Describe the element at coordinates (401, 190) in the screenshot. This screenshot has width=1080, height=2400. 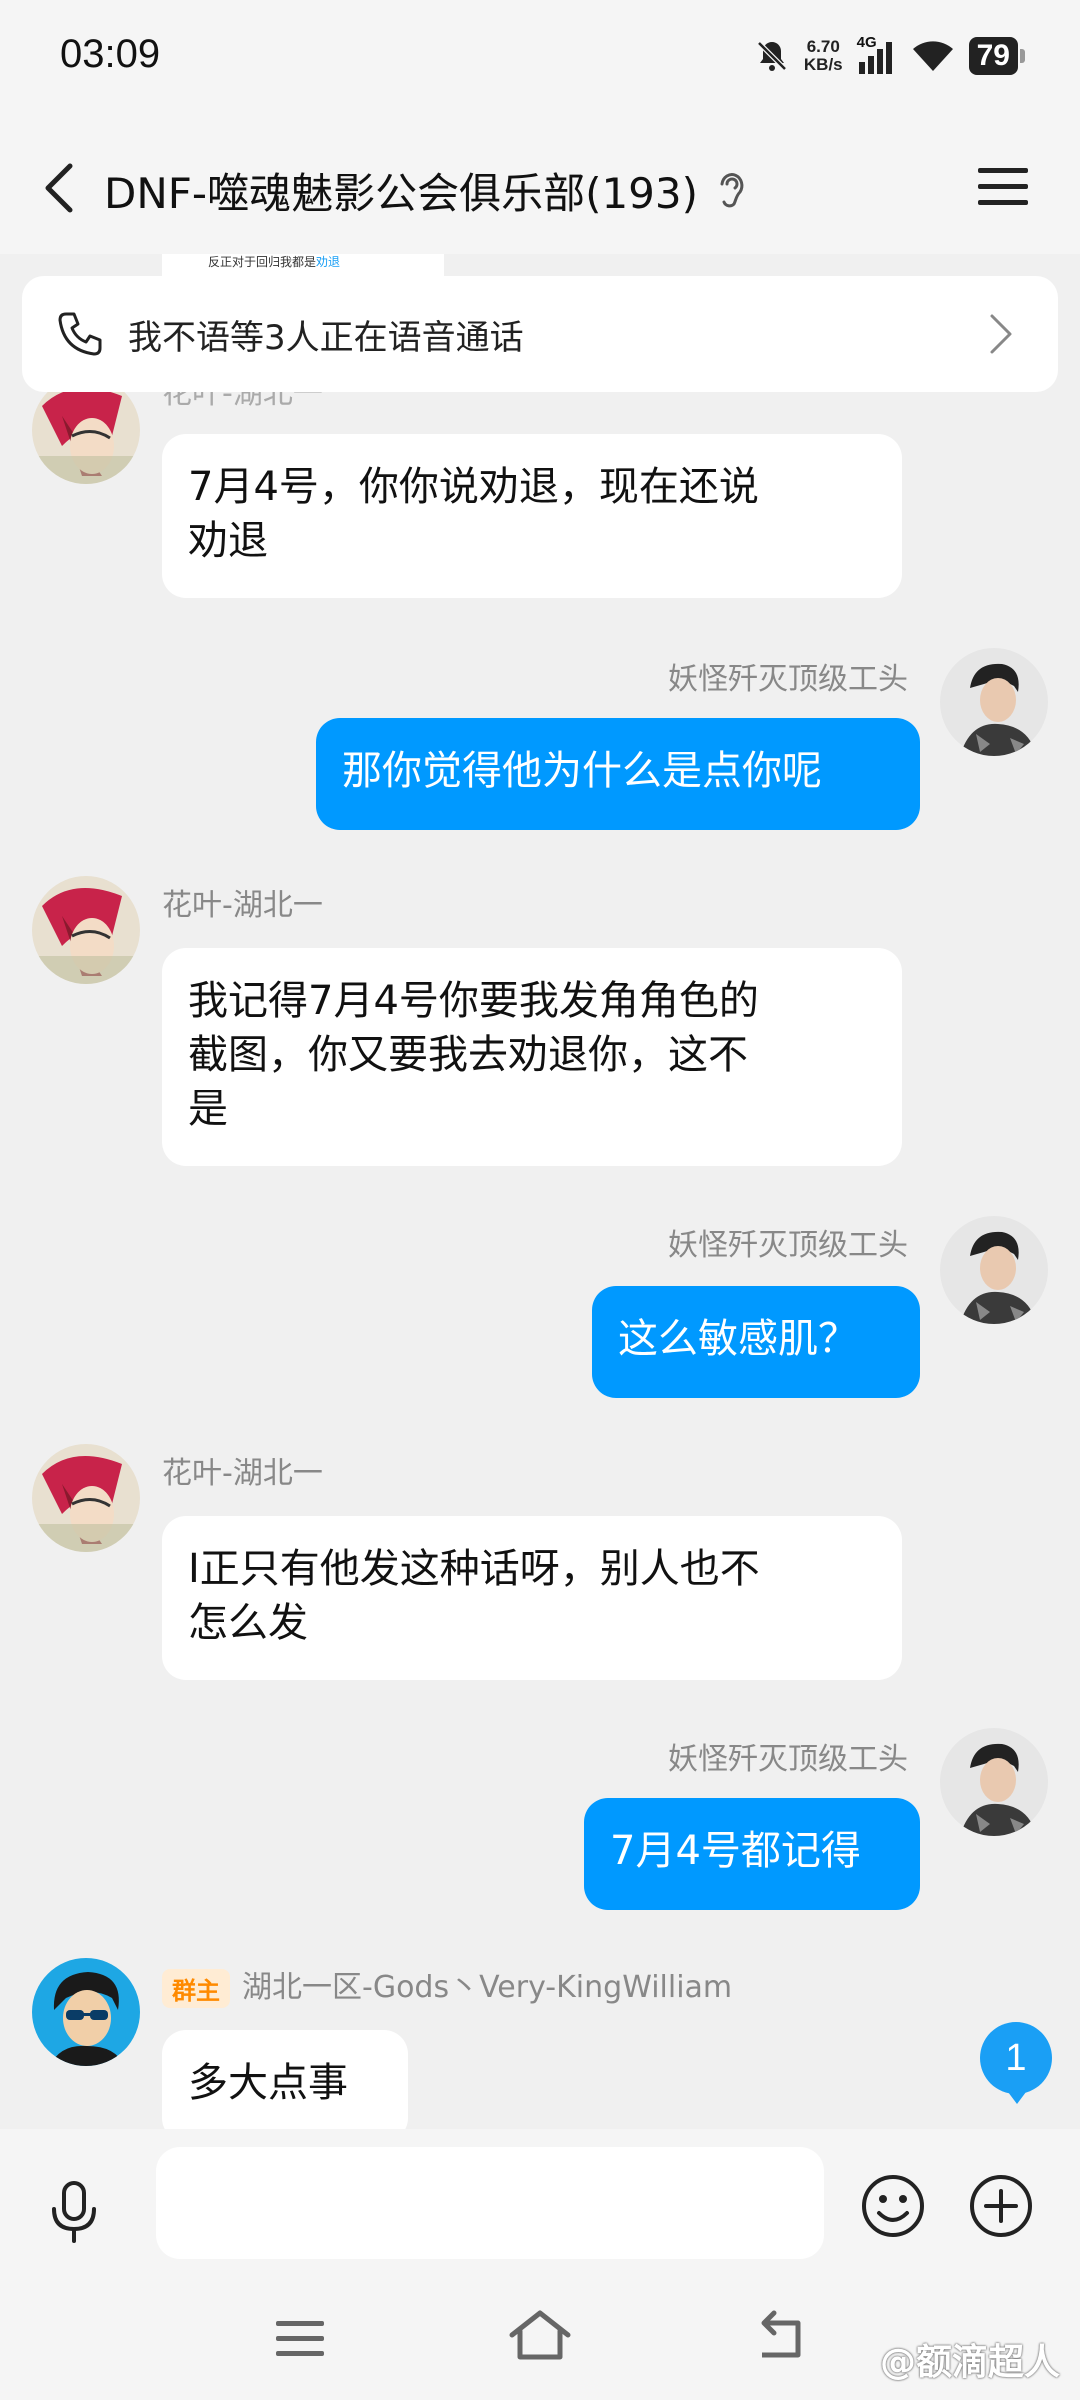
I see `group-title: DNF-噬魂魅影公会俱乐部(193)` at that location.